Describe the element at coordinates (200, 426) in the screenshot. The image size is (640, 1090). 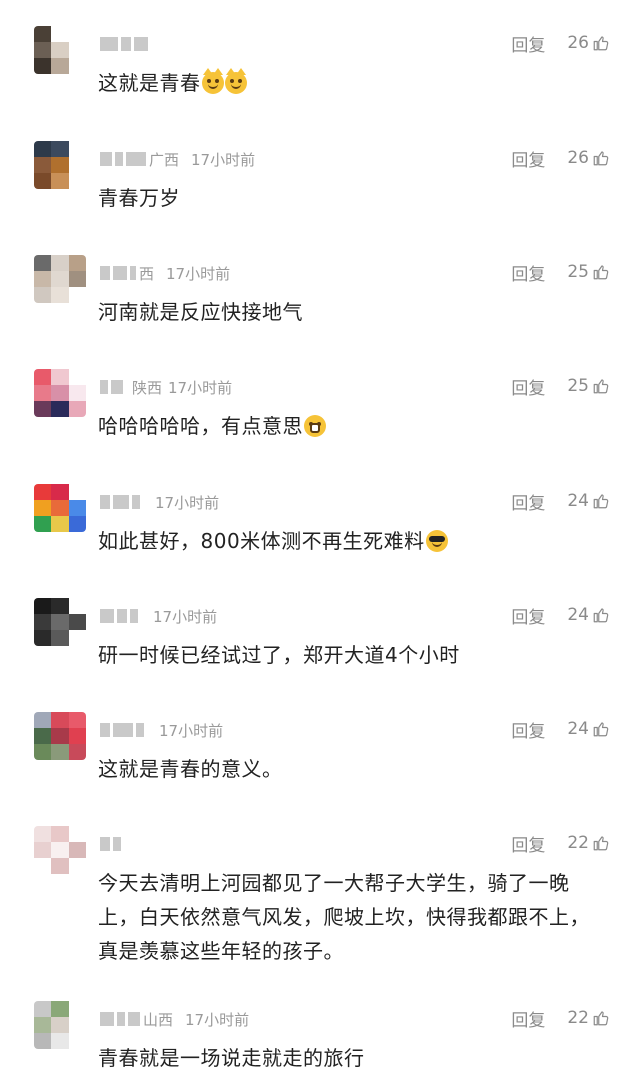
I see `comment-body: 哈哈哈哈哈，有点意思` at that location.